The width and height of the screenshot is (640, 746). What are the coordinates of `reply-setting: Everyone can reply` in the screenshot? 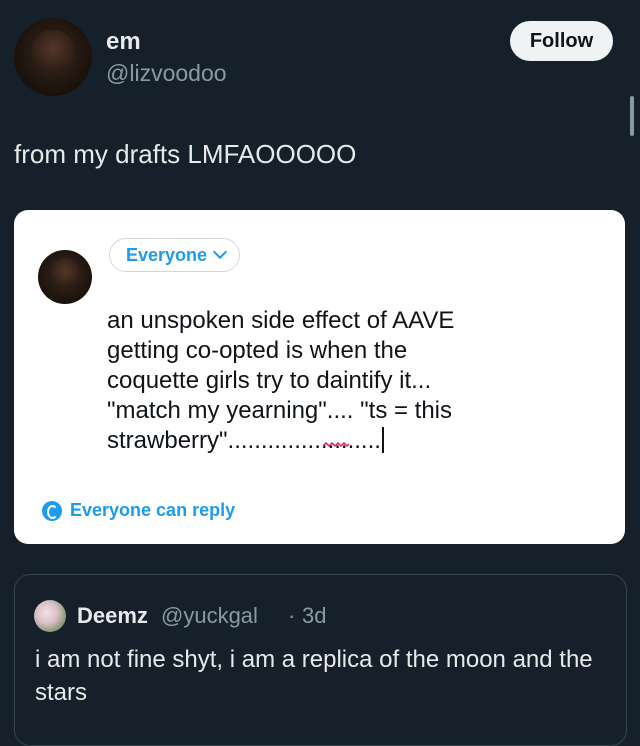 It's located at (138, 510).